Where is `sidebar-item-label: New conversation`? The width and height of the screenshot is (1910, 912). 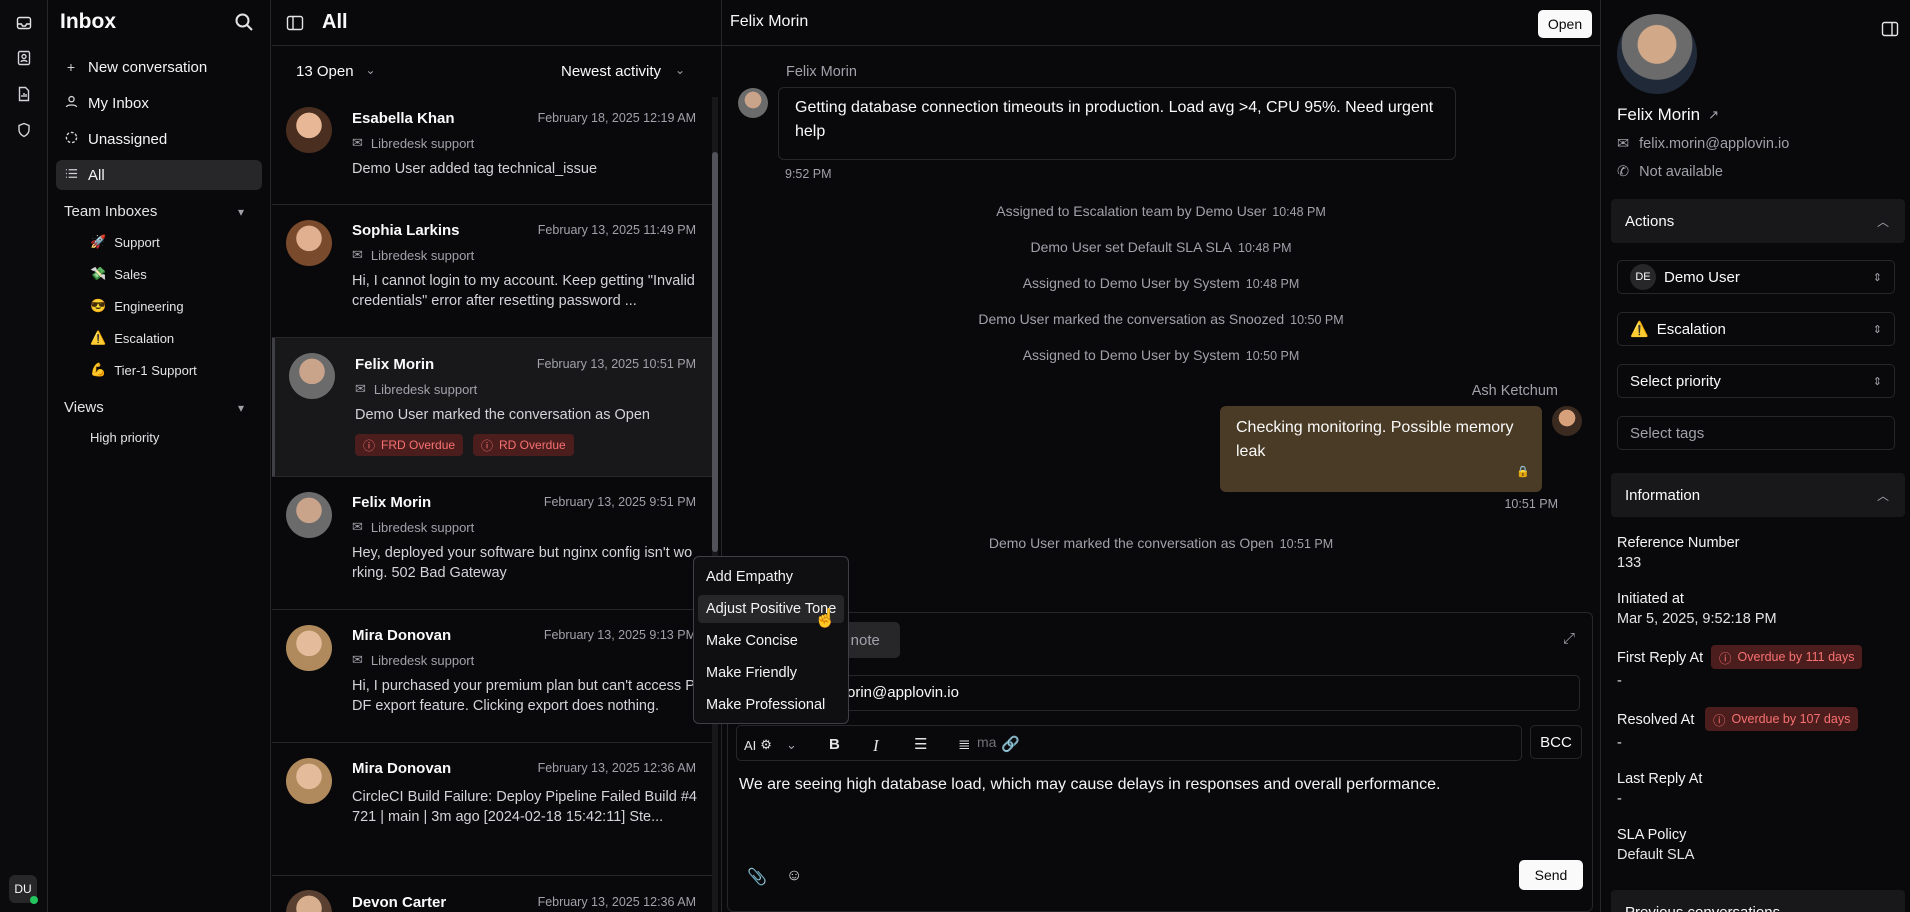 sidebar-item-label: New conversation is located at coordinates (148, 67).